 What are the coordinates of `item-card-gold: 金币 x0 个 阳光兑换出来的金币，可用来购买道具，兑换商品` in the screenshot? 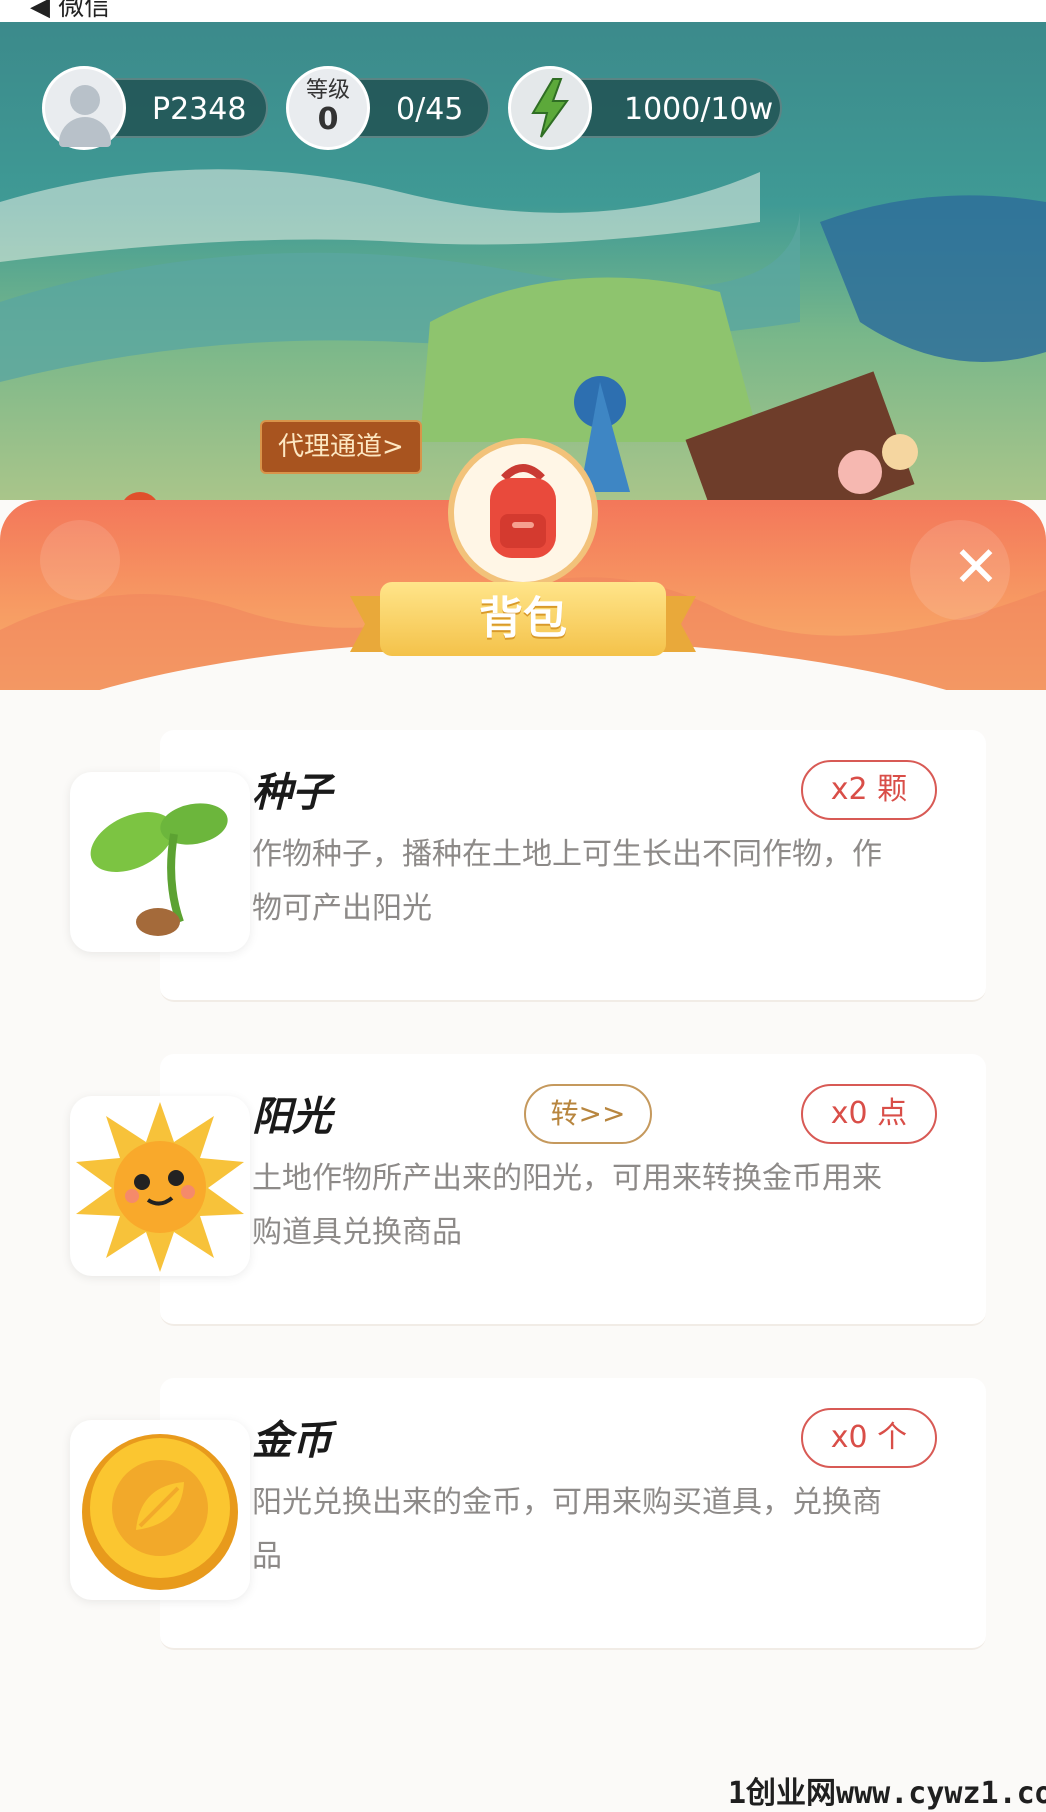 It's located at (523, 1514).